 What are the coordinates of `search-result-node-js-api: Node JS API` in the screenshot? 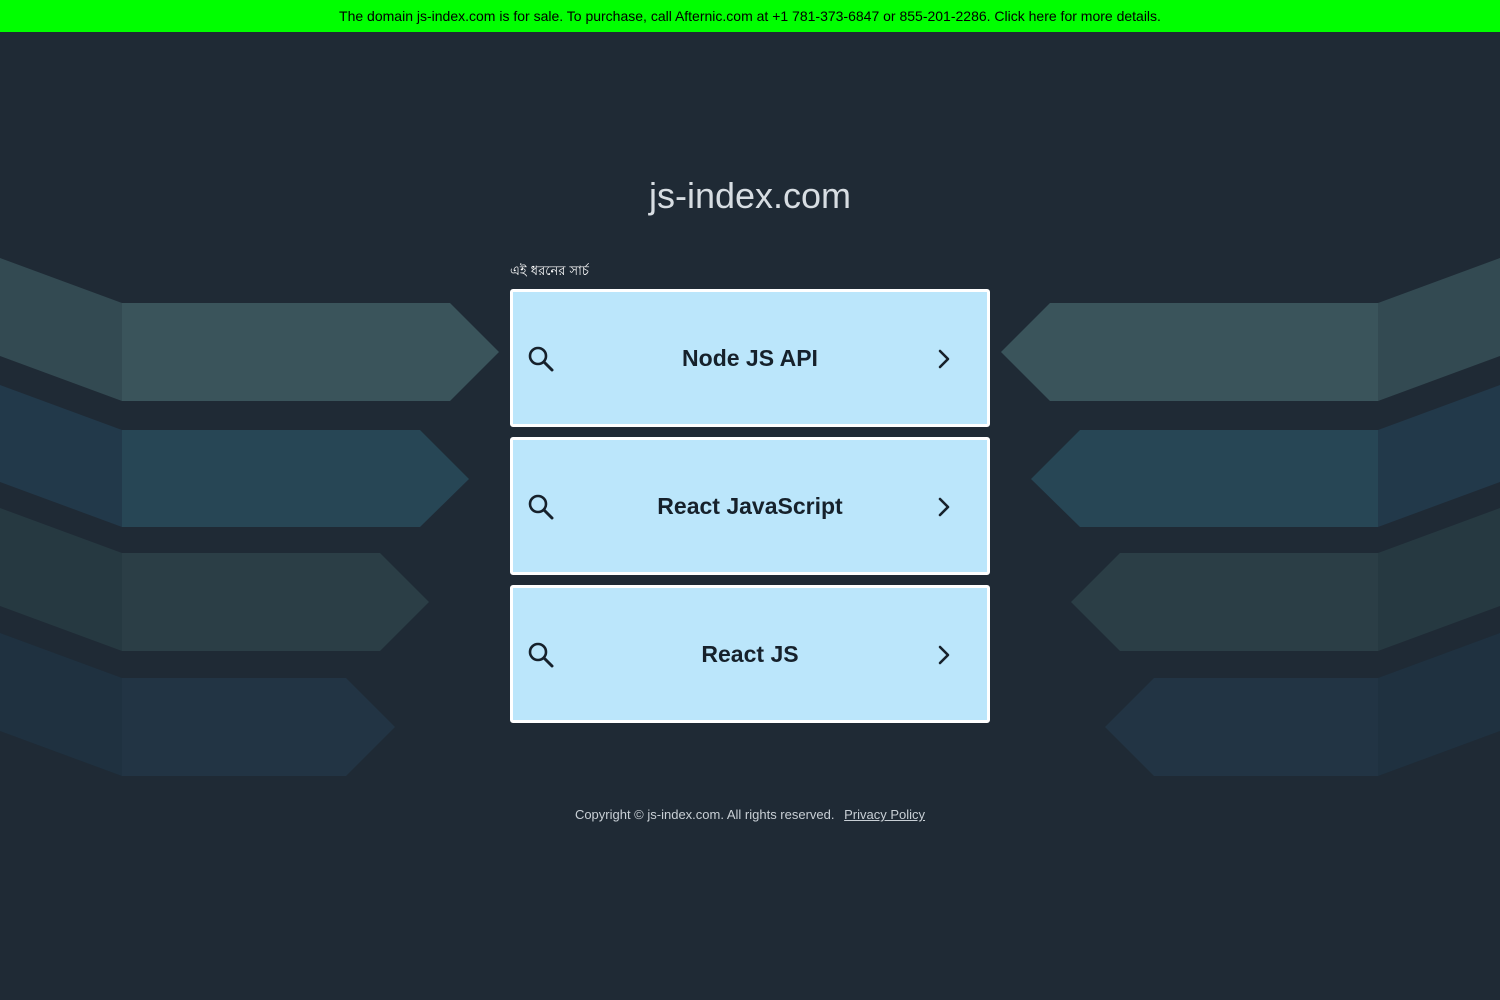 It's located at (750, 358).